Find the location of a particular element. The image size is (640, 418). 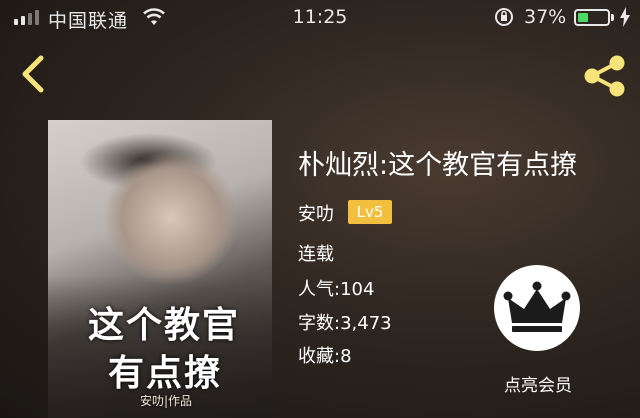

popularity-row: 人气:104 is located at coordinates (336, 288).